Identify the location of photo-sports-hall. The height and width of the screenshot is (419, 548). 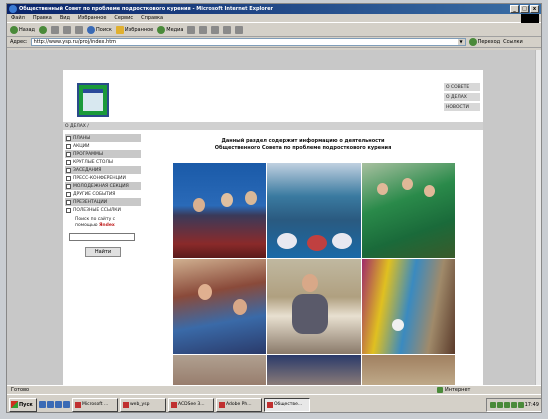
(408, 306).